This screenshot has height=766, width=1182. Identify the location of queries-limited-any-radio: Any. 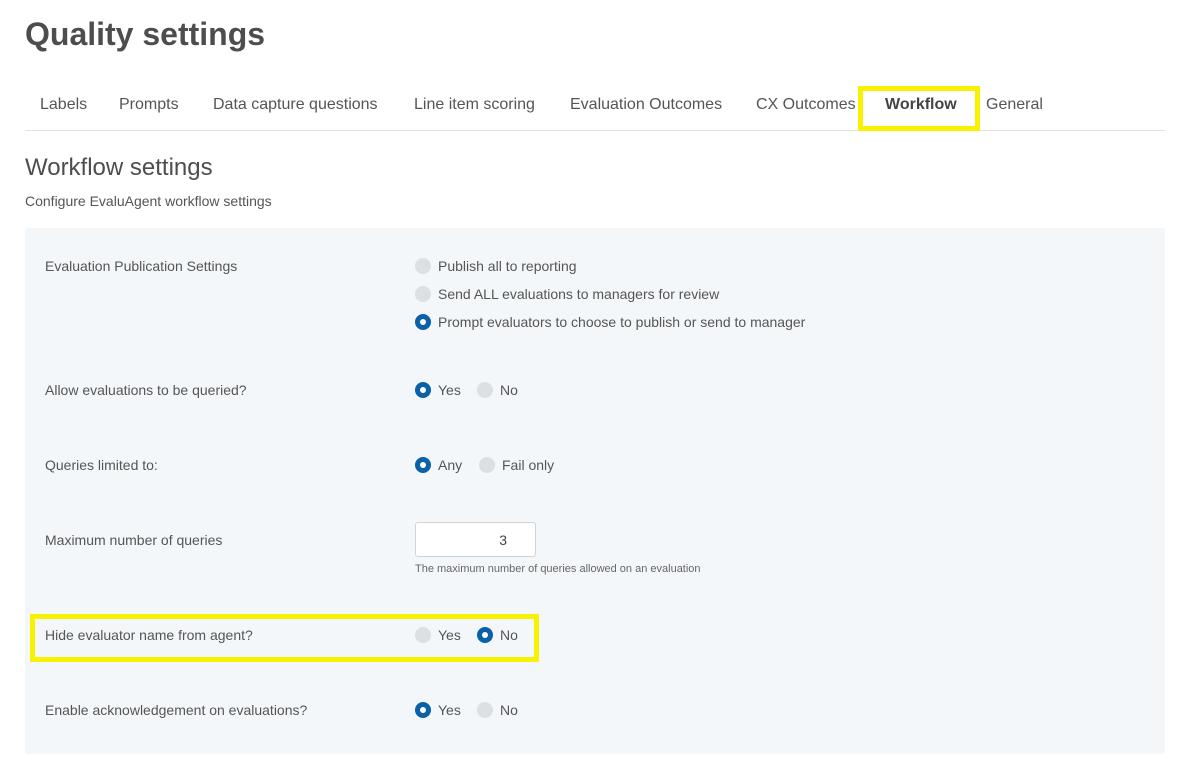
(438, 465).